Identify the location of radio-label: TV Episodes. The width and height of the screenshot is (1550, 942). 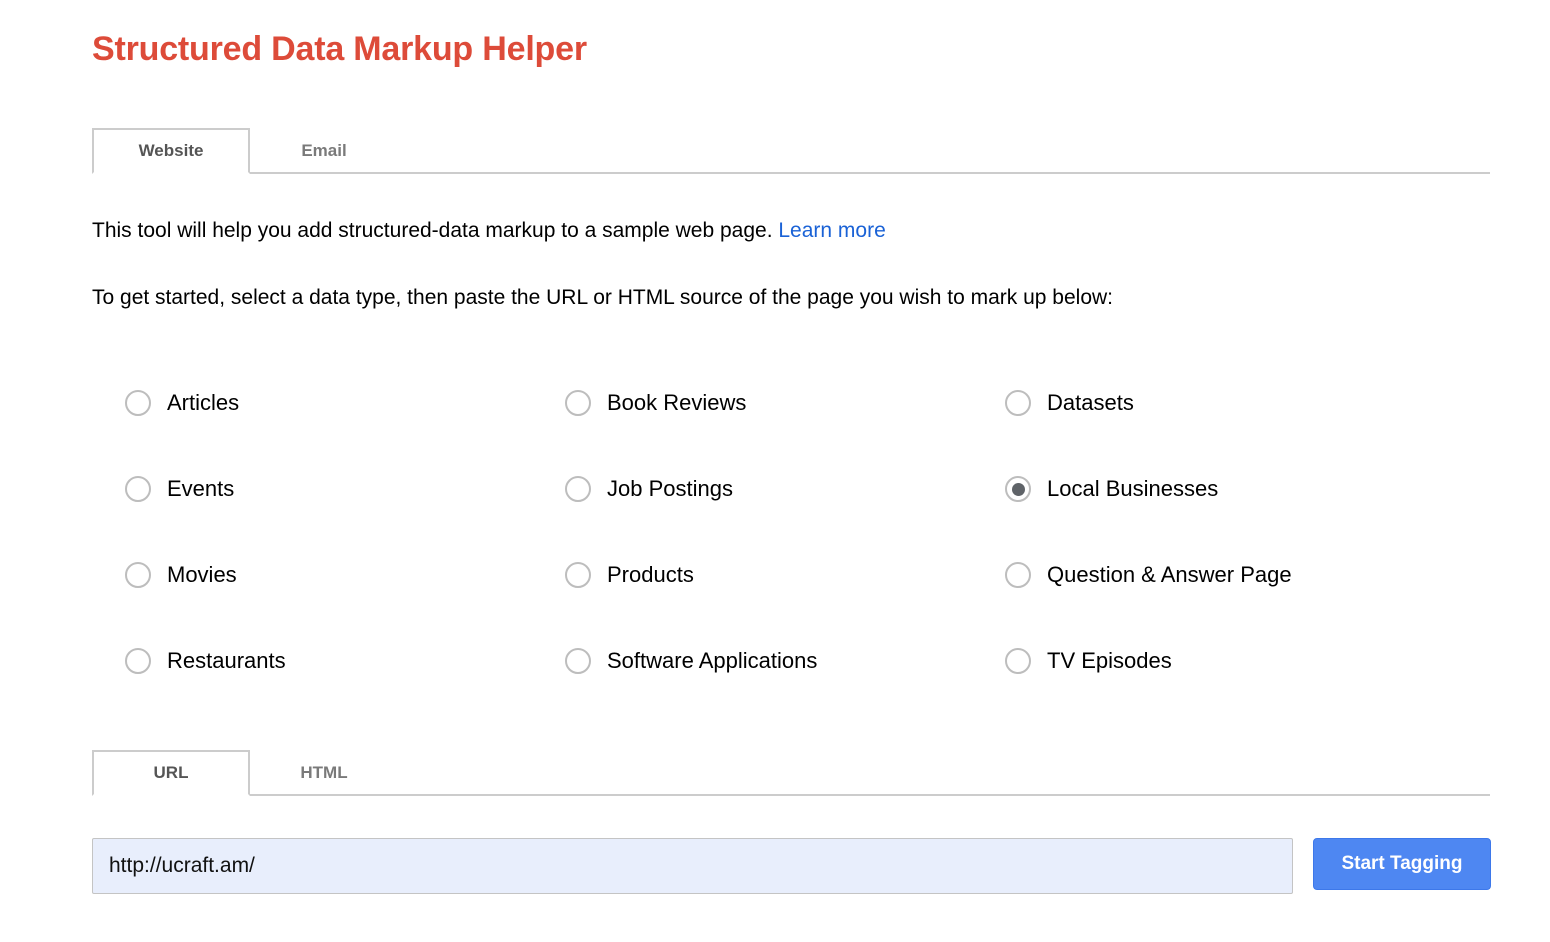
(1109, 660).